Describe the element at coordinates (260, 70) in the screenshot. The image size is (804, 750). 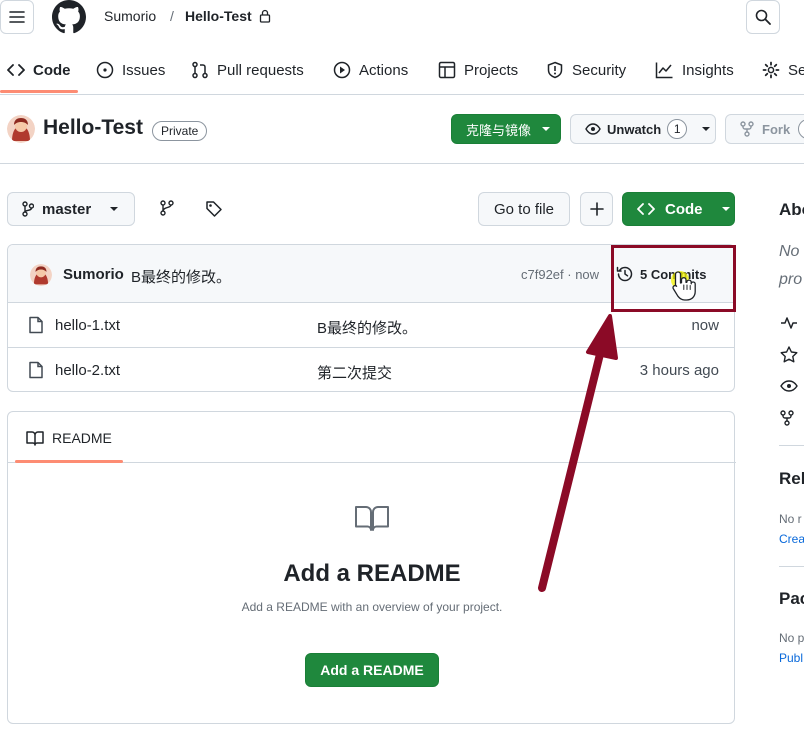
I see `tab-label: Pull requests` at that location.